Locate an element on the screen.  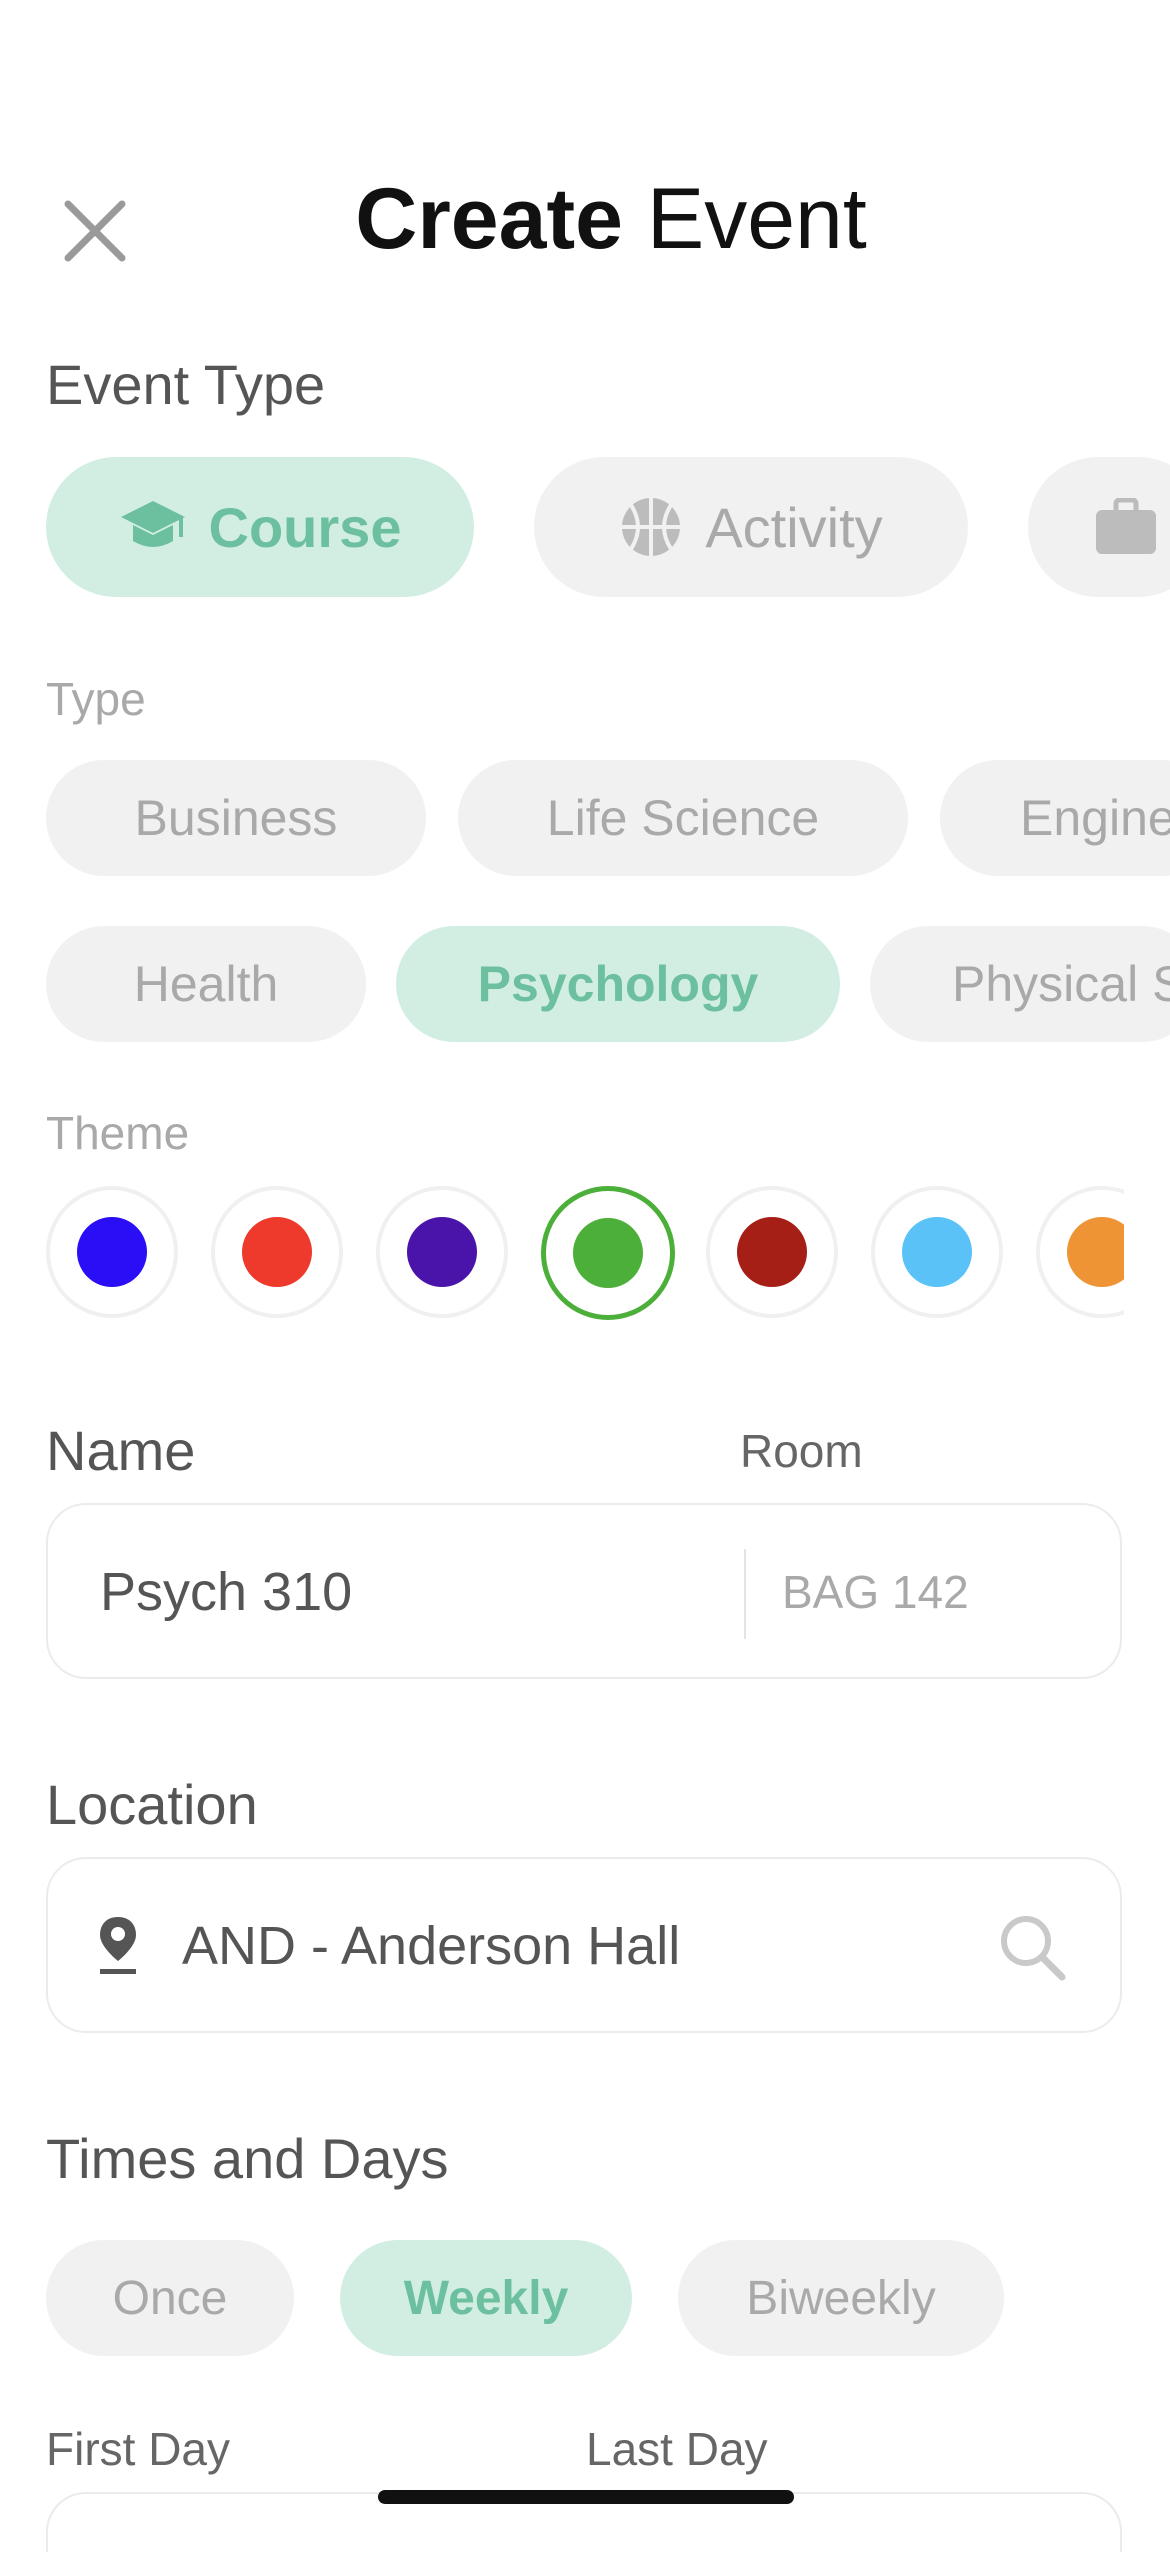
briefcase-icon is located at coordinates (1126, 527).